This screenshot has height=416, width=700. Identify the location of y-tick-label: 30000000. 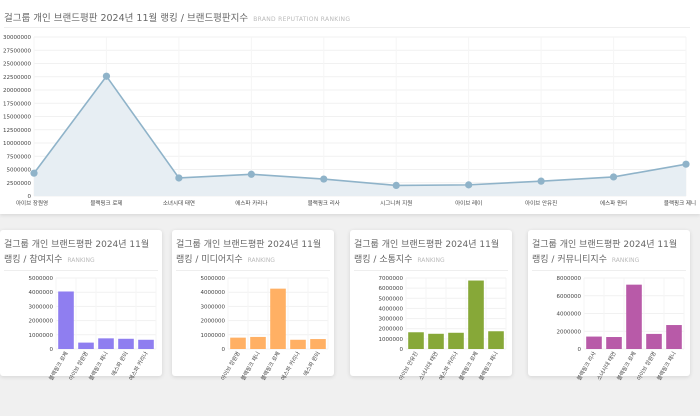
(17, 38).